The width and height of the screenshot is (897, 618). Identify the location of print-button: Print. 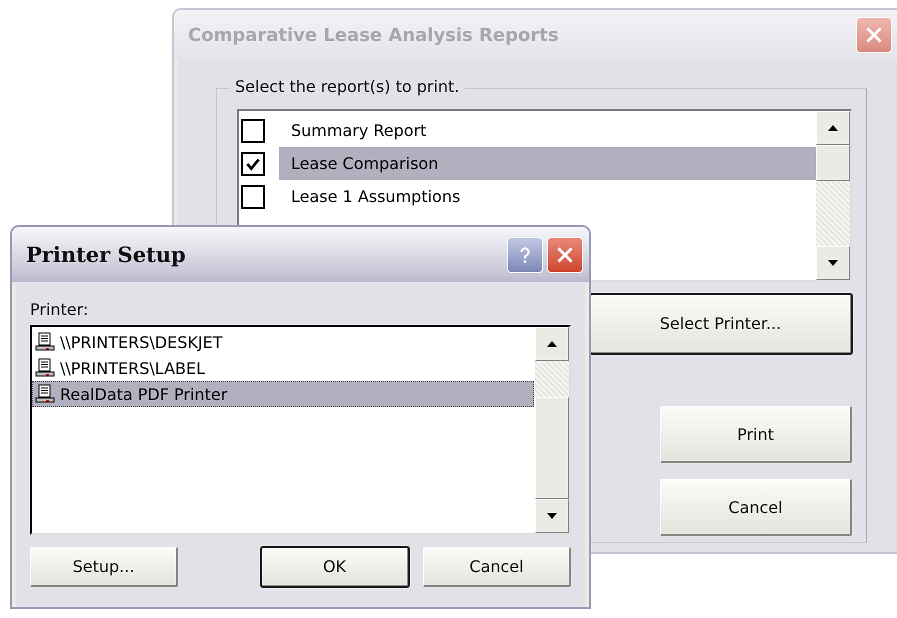
(756, 434).